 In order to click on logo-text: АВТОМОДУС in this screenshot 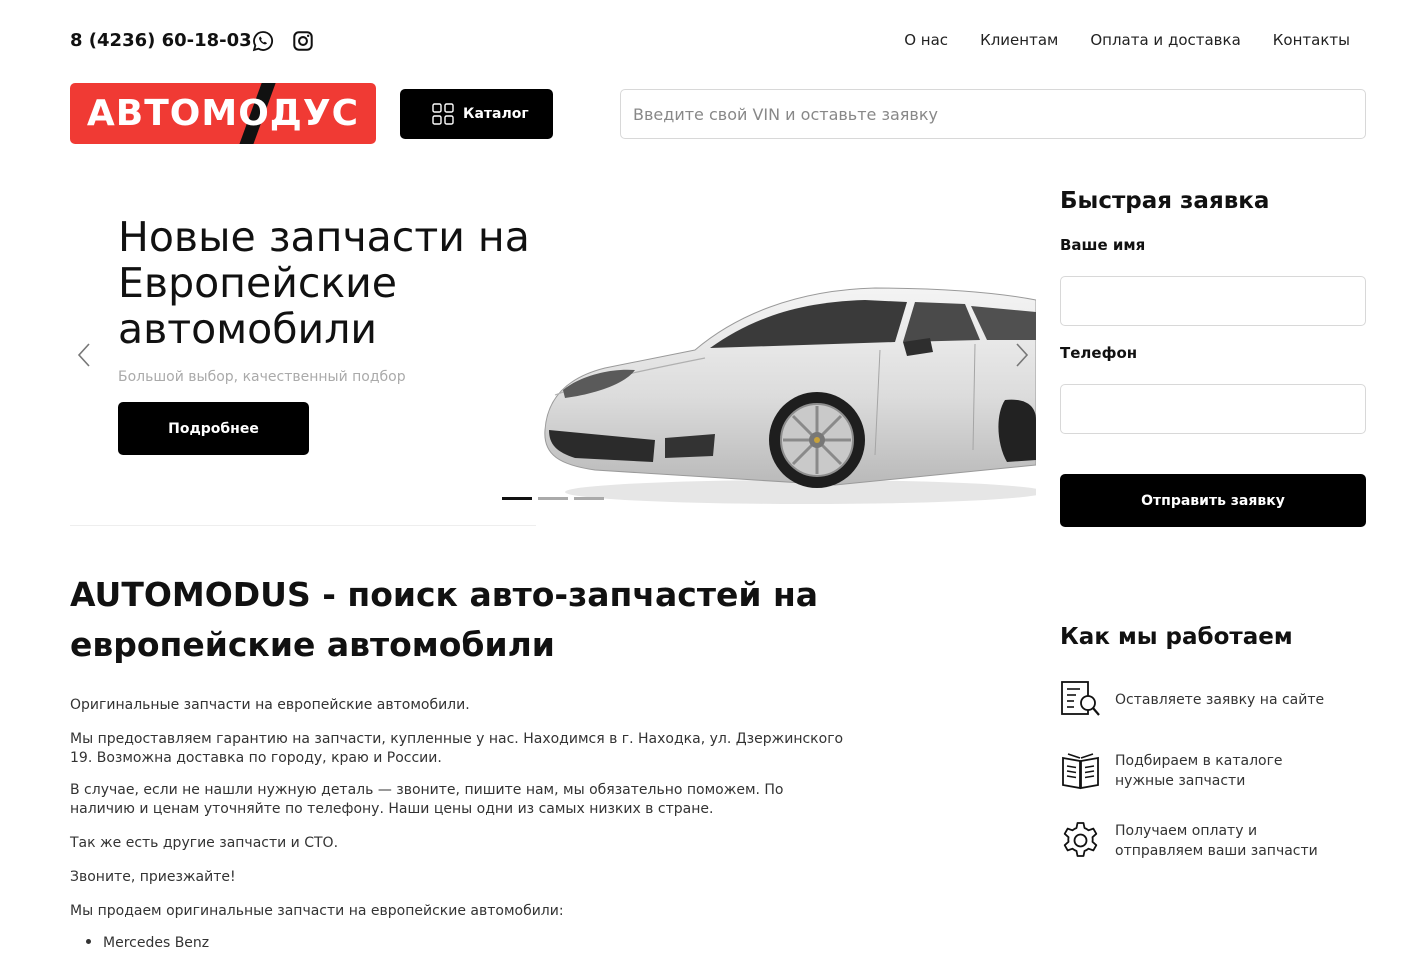, I will do `click(223, 113)`.